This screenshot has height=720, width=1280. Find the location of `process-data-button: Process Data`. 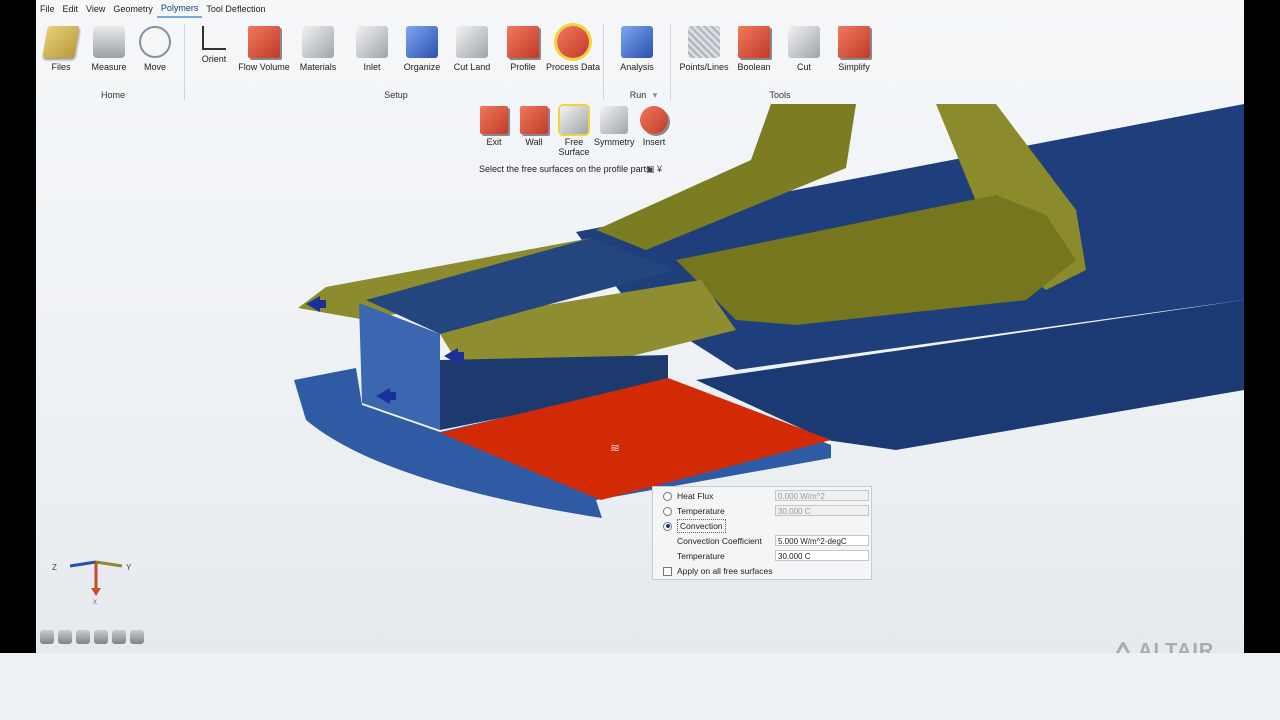

process-data-button: Process Data is located at coordinates (573, 49).